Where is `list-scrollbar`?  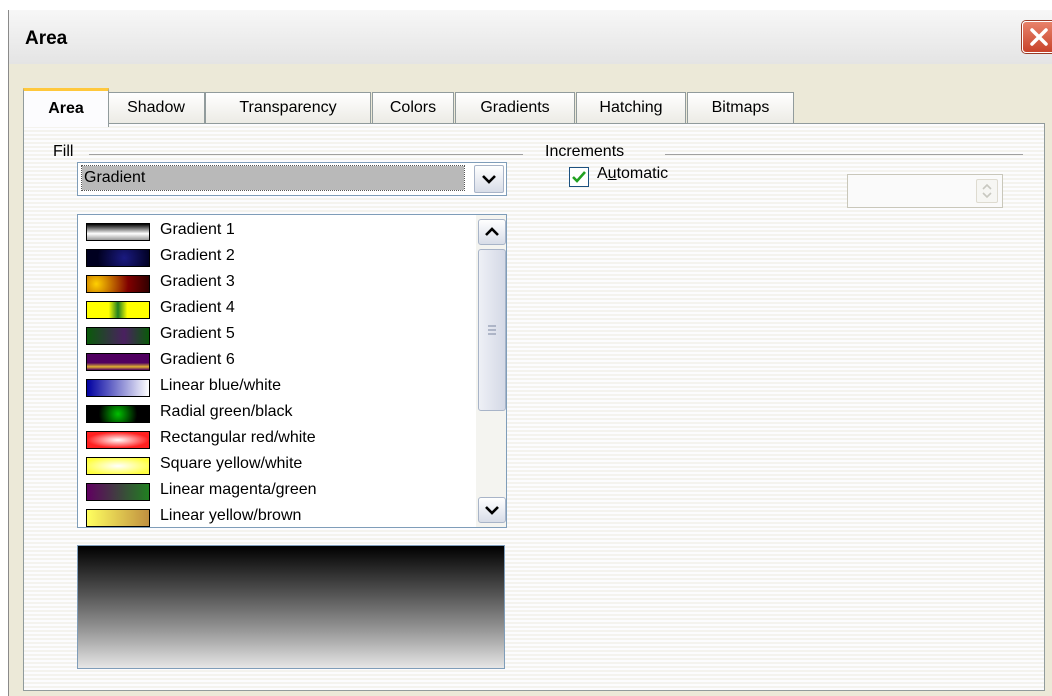 list-scrollbar is located at coordinates (491, 371).